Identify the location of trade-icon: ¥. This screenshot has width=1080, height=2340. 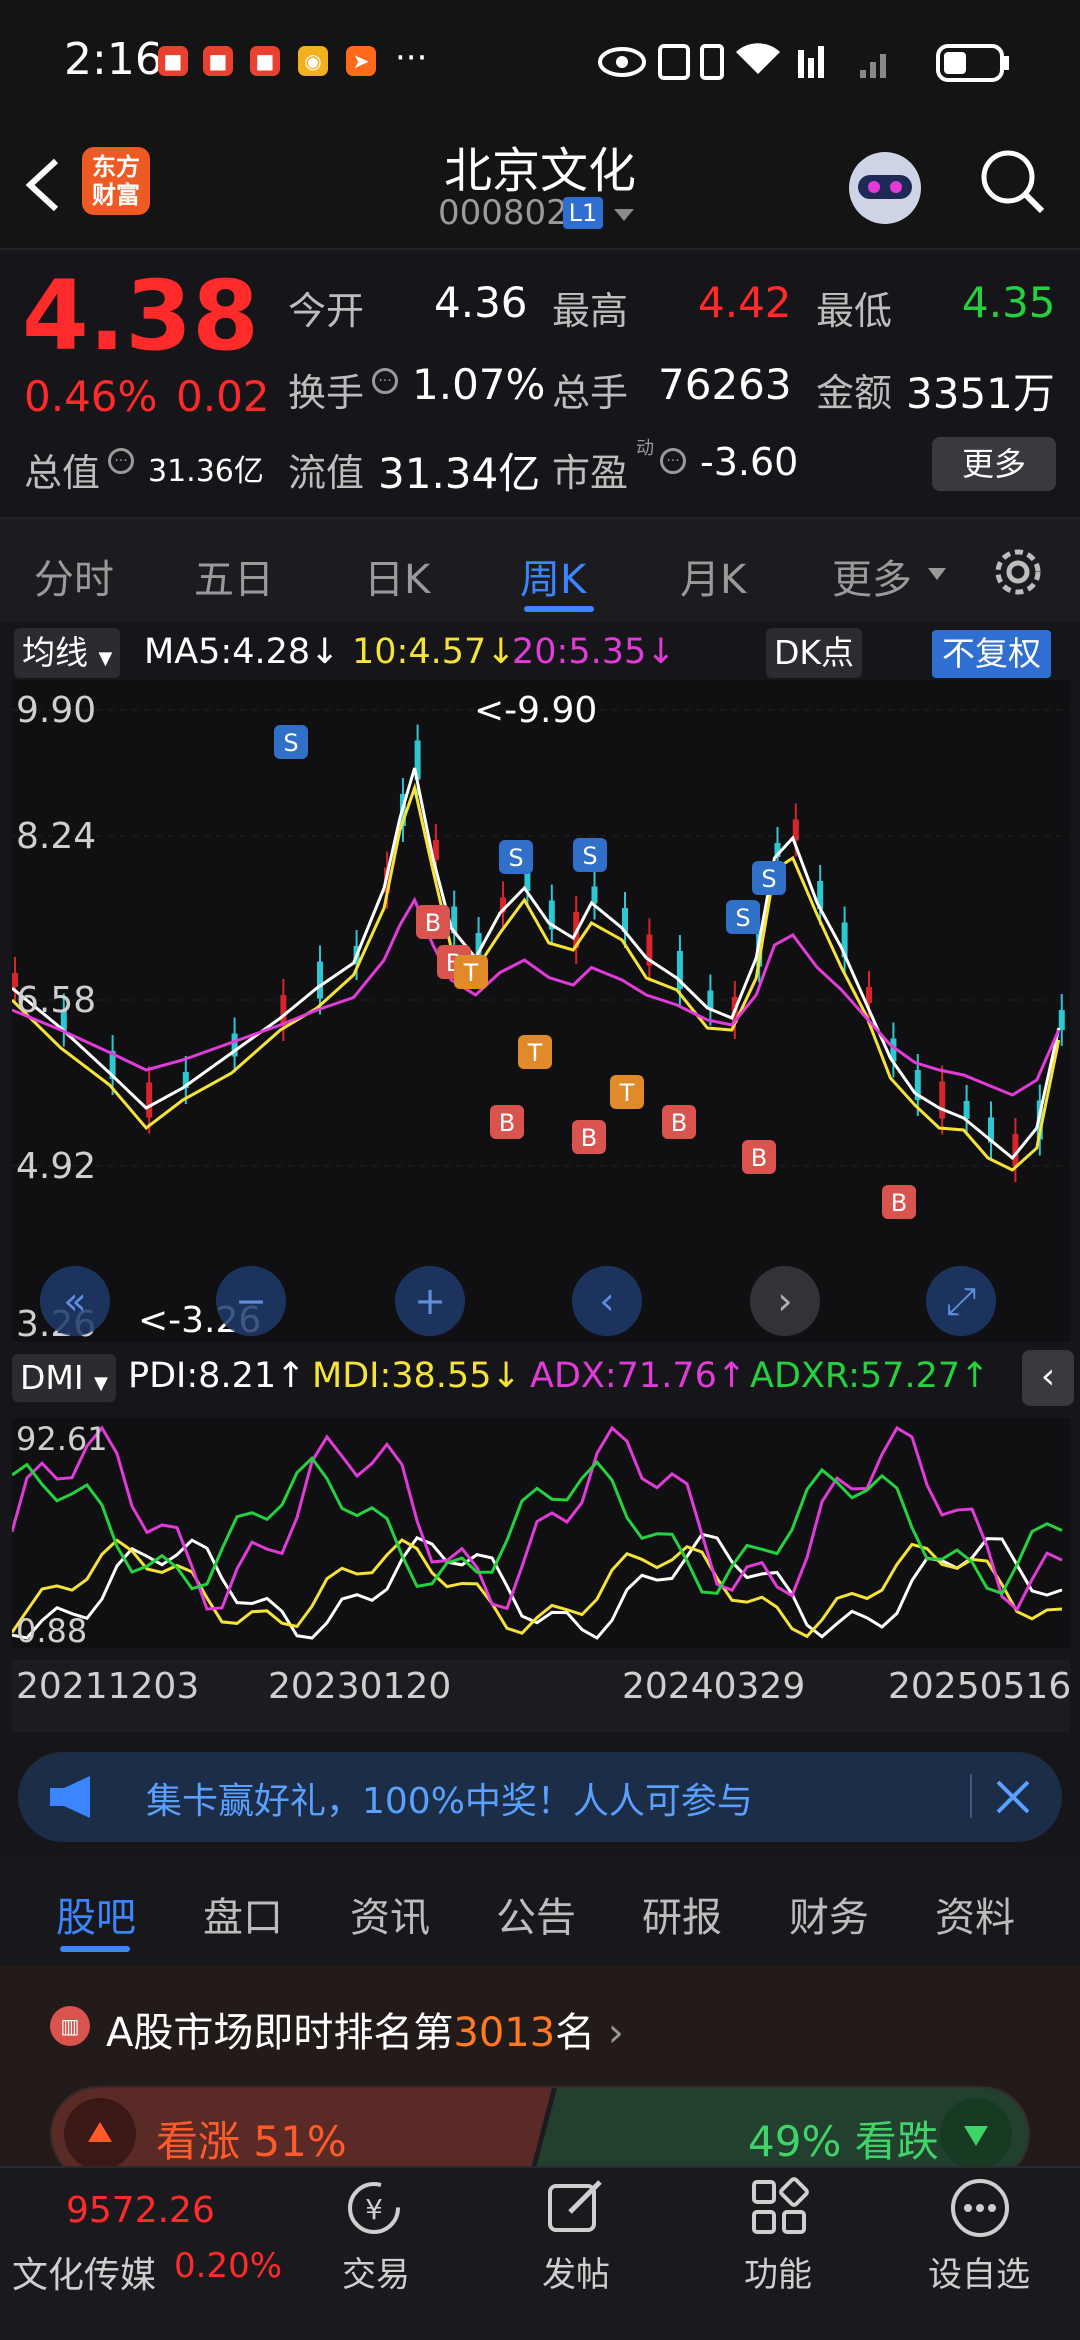
(374, 2208).